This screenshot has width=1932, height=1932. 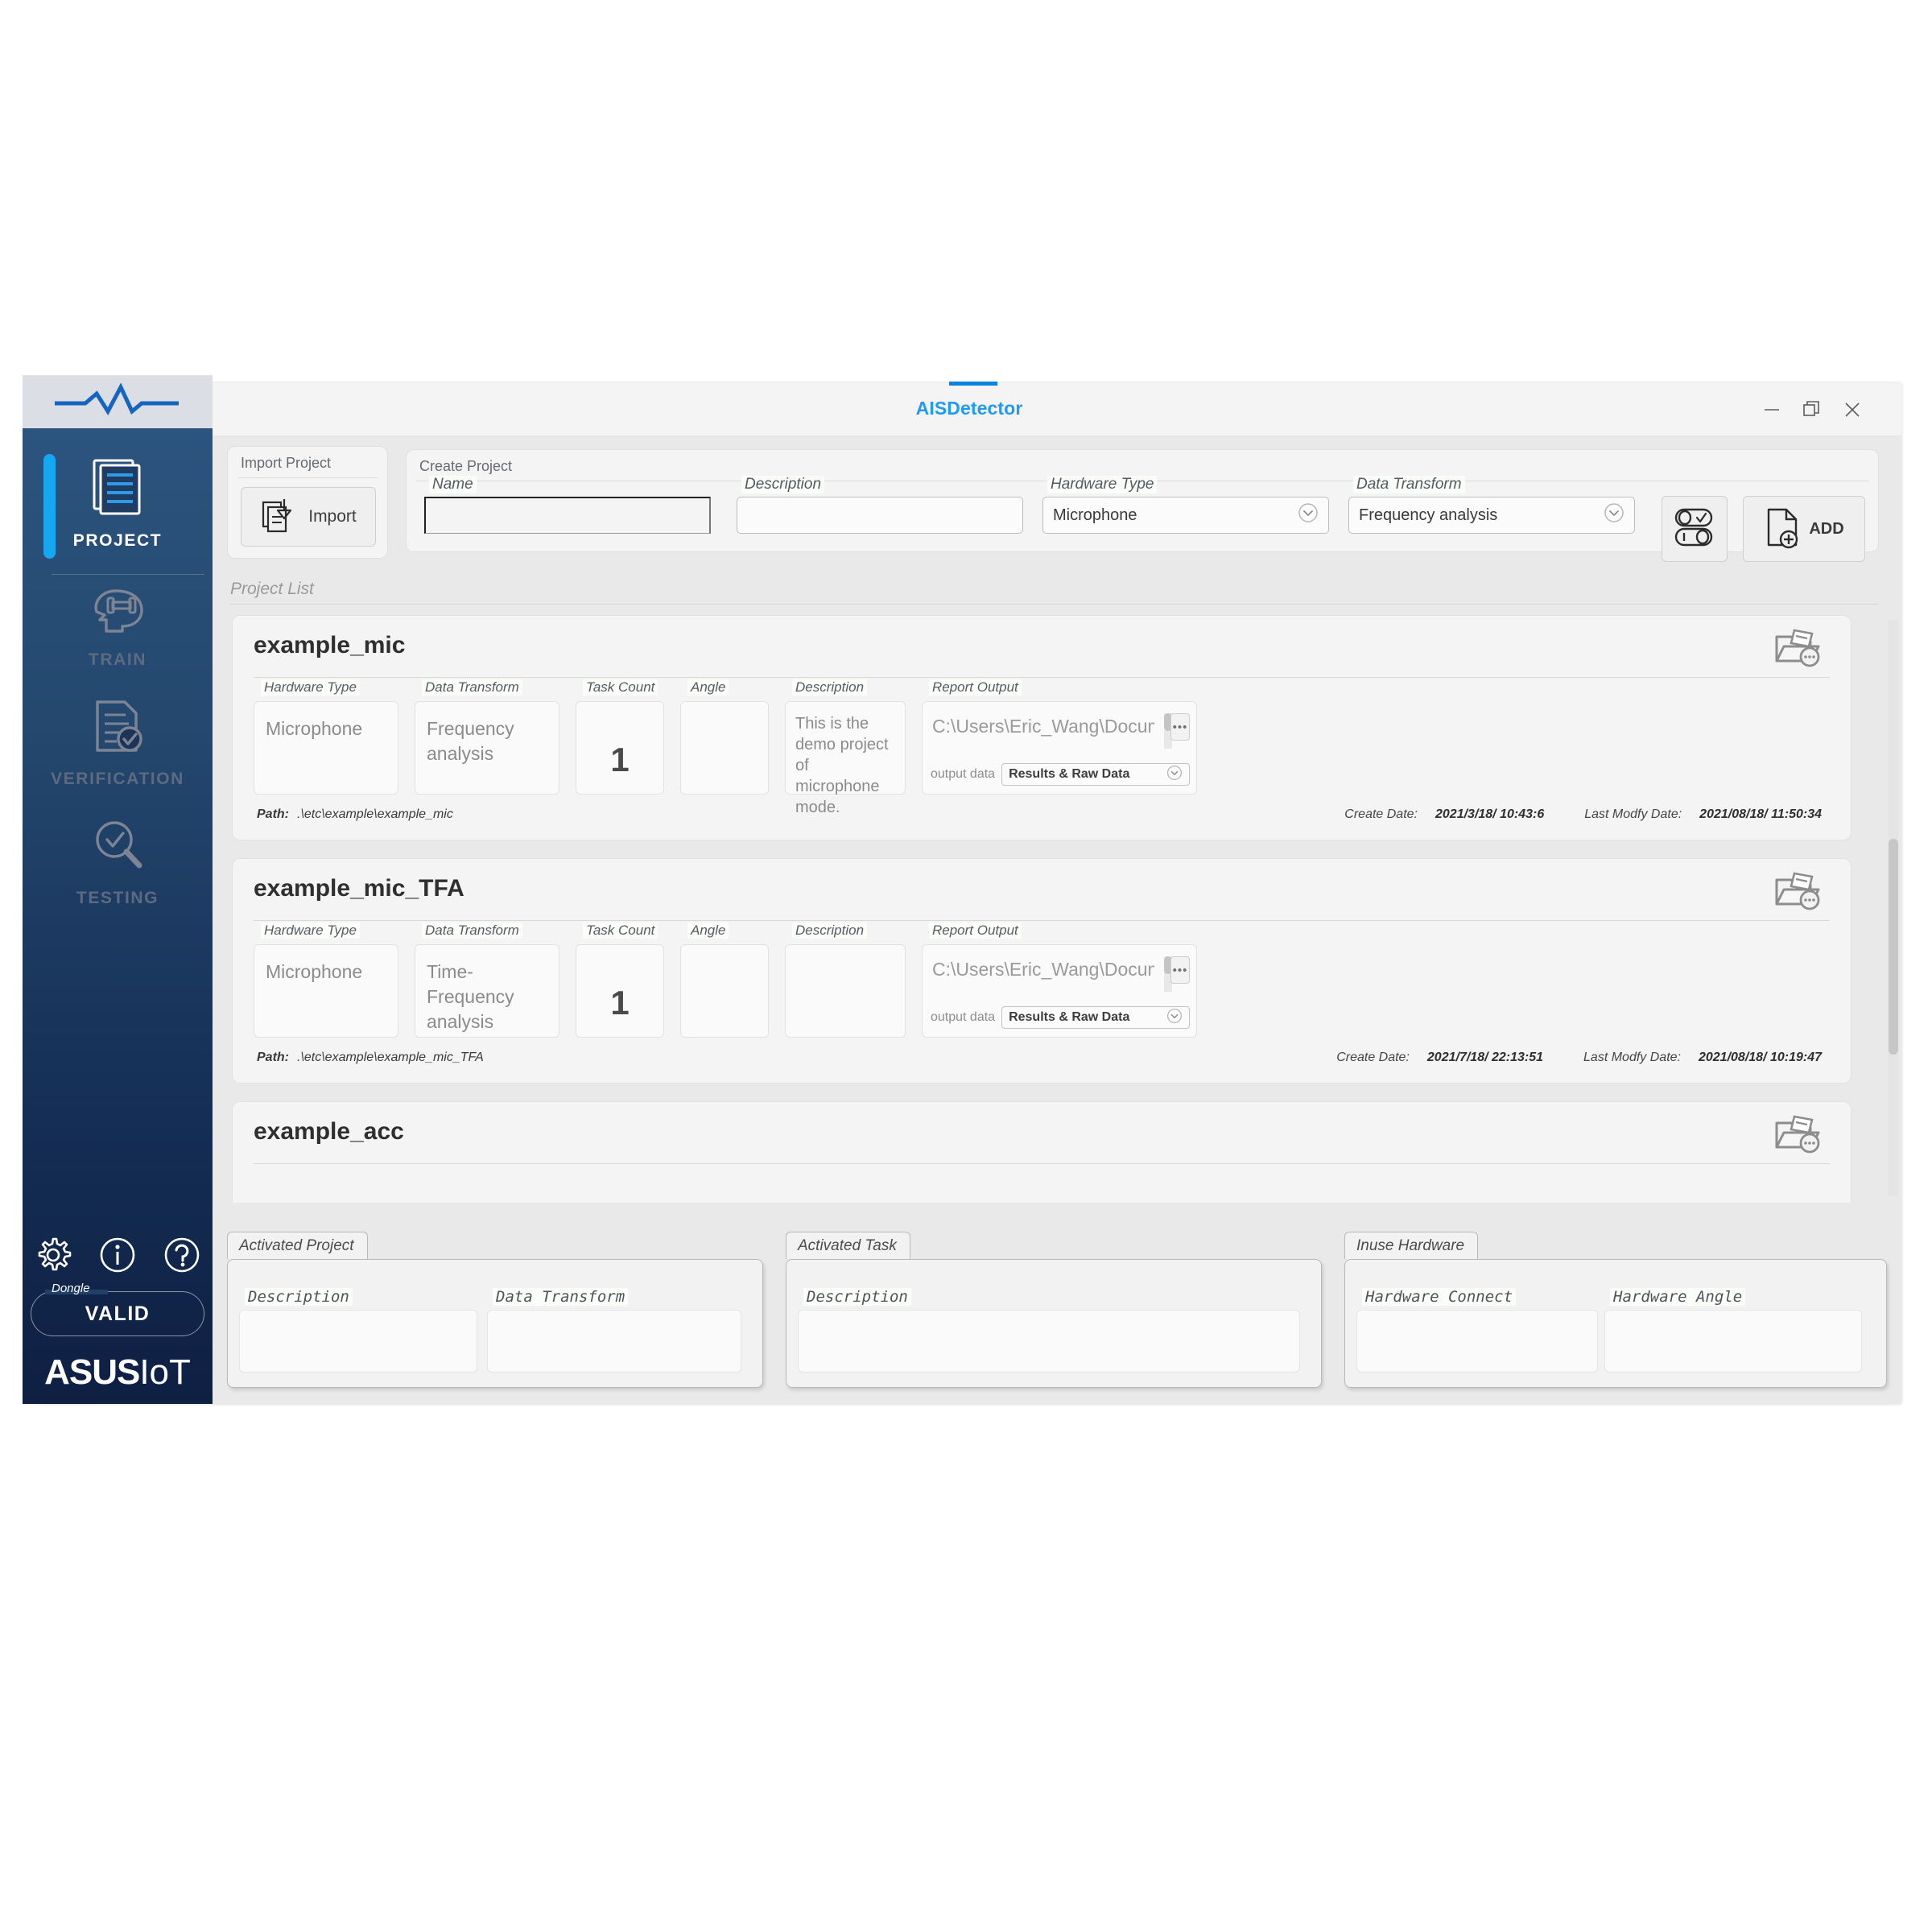 I want to click on data-transform-field-wrapper: Data Transform Frequency analysis, so click(x=1491, y=505).